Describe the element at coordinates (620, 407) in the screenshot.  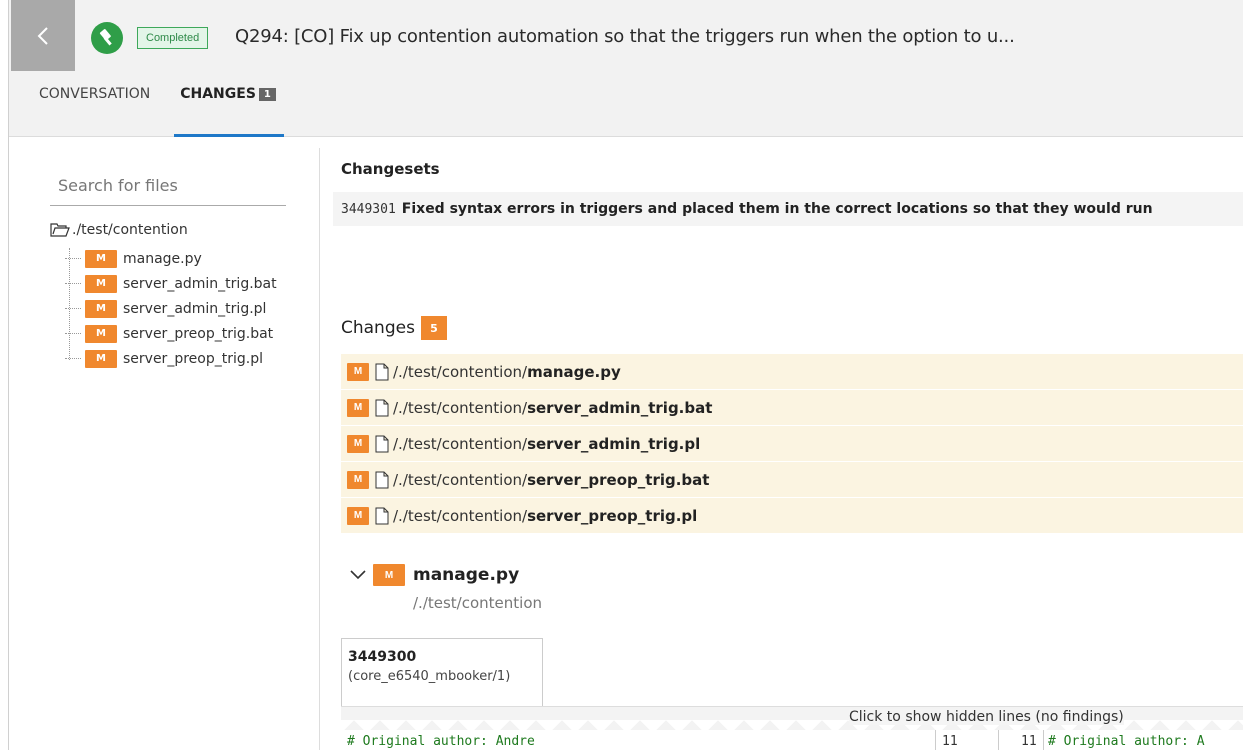
I see `change-filename: server_admin_trig.bat` at that location.